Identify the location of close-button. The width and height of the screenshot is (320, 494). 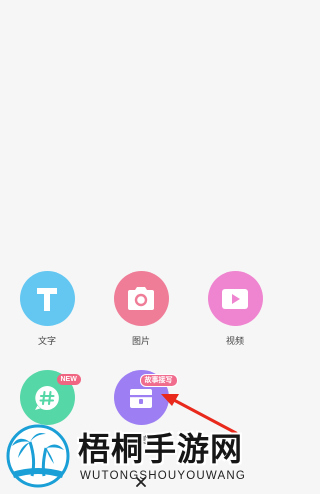
(141, 482).